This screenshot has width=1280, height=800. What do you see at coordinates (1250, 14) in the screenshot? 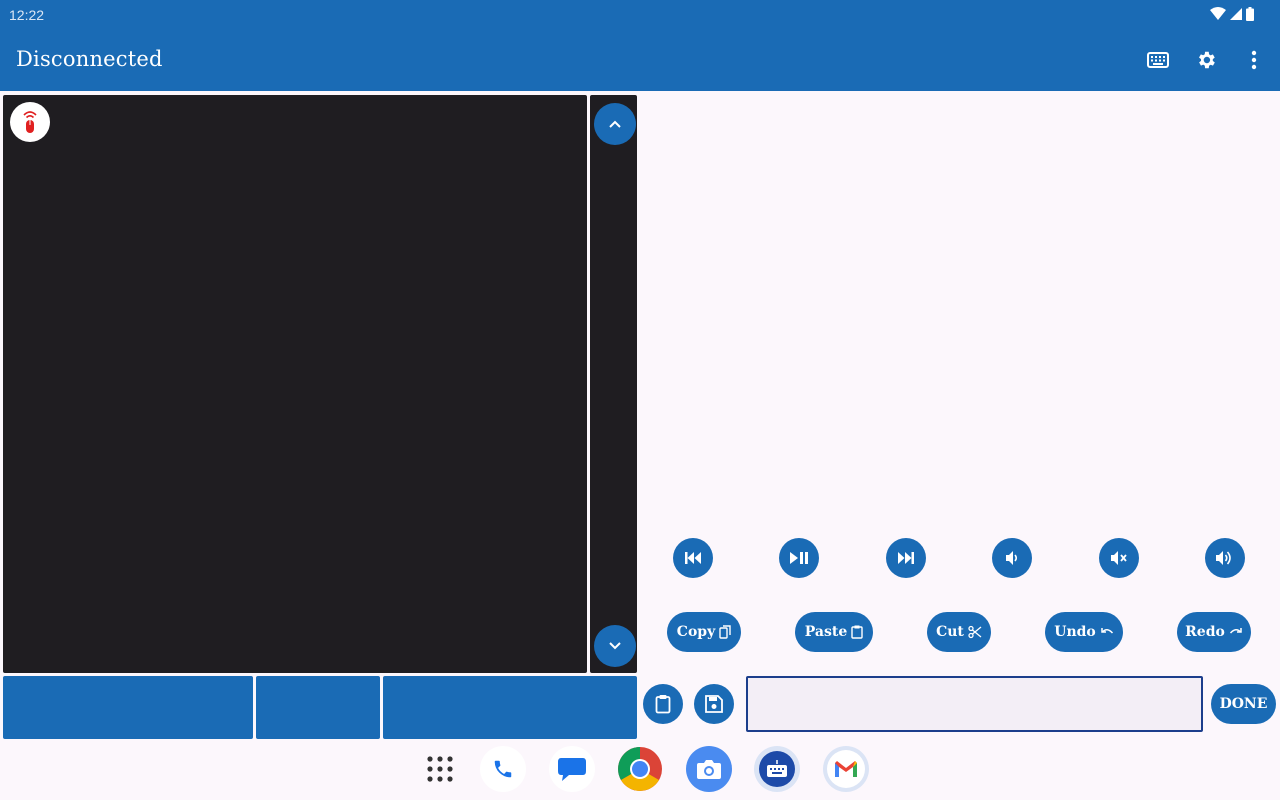
I see `battery-icon` at bounding box center [1250, 14].